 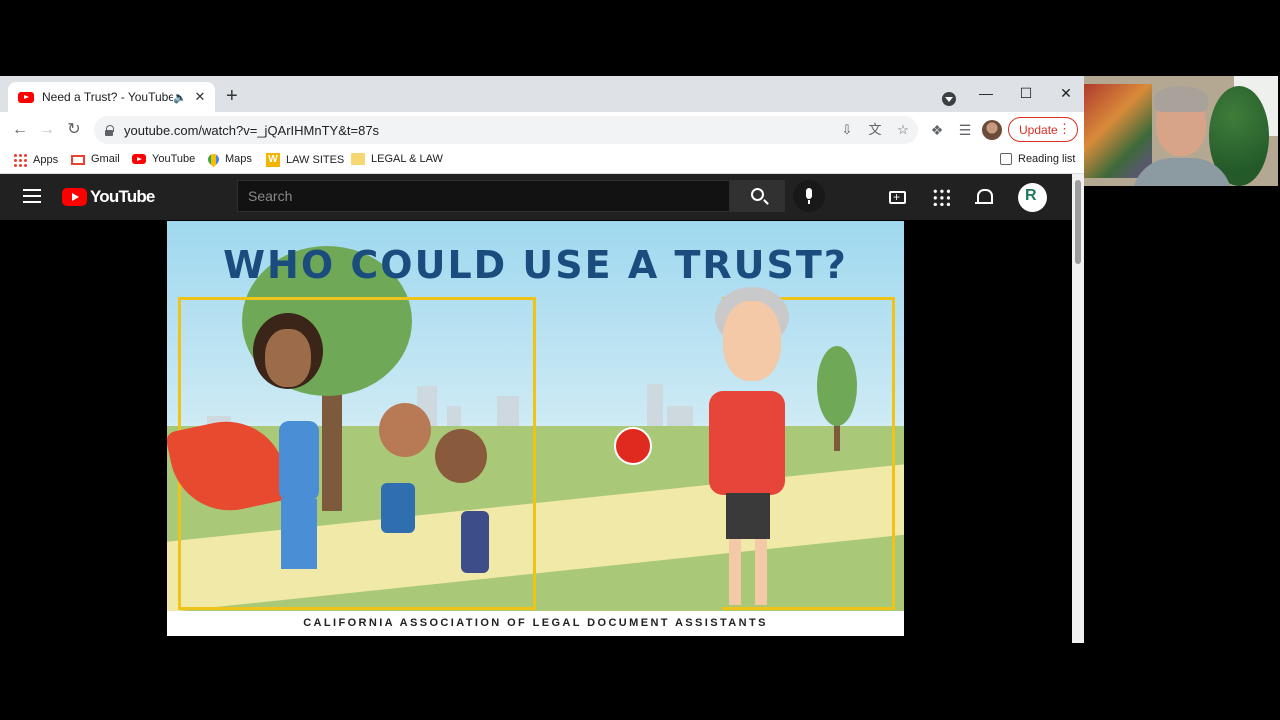 I want to click on new-tab-button: +, so click(x=232, y=96).